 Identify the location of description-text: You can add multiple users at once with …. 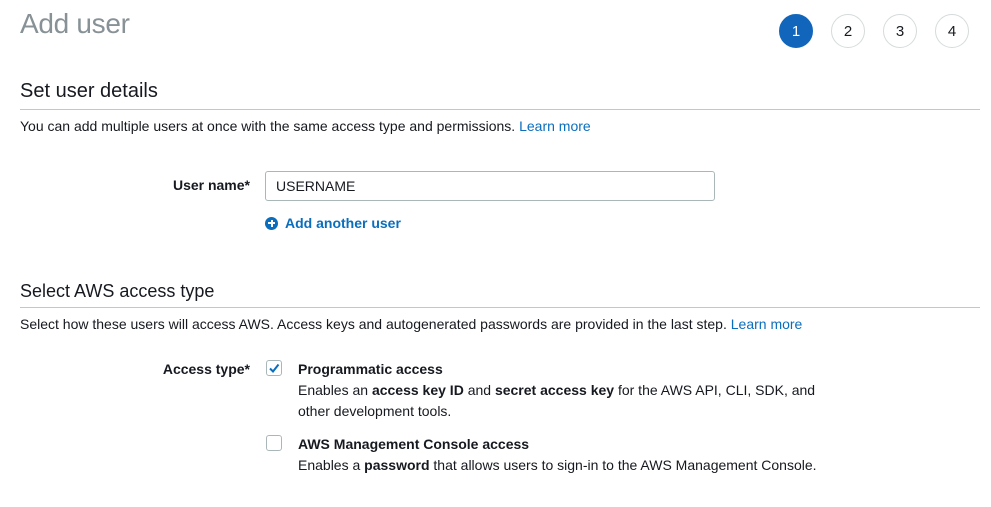
(268, 126).